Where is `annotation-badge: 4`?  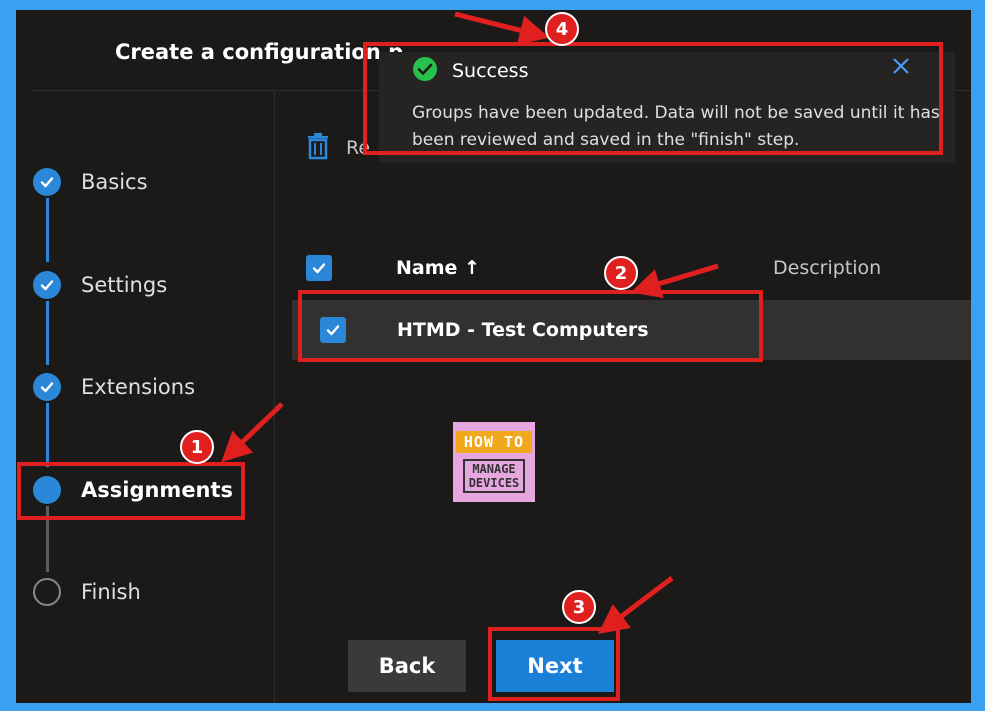 annotation-badge: 4 is located at coordinates (562, 29).